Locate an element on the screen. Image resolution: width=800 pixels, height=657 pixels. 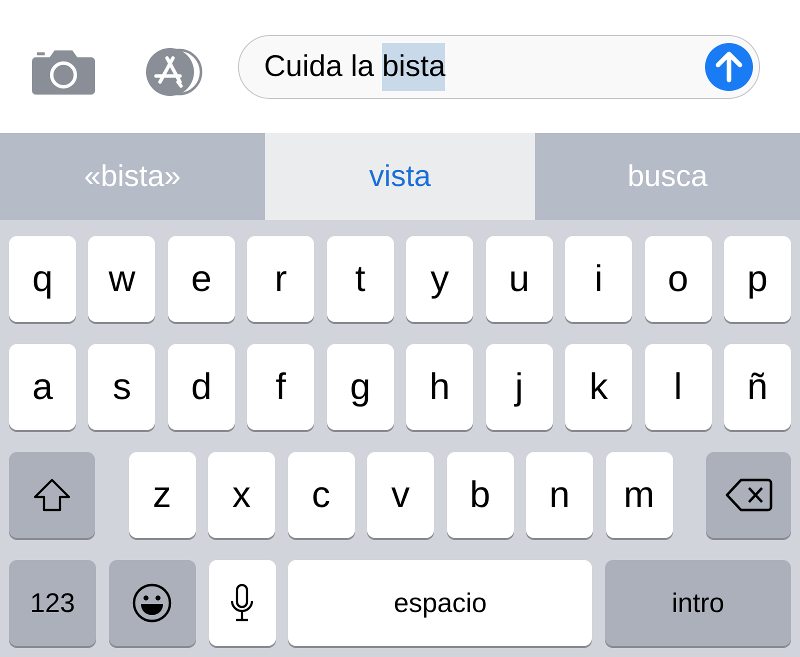
letter-key: s is located at coordinates (122, 387).